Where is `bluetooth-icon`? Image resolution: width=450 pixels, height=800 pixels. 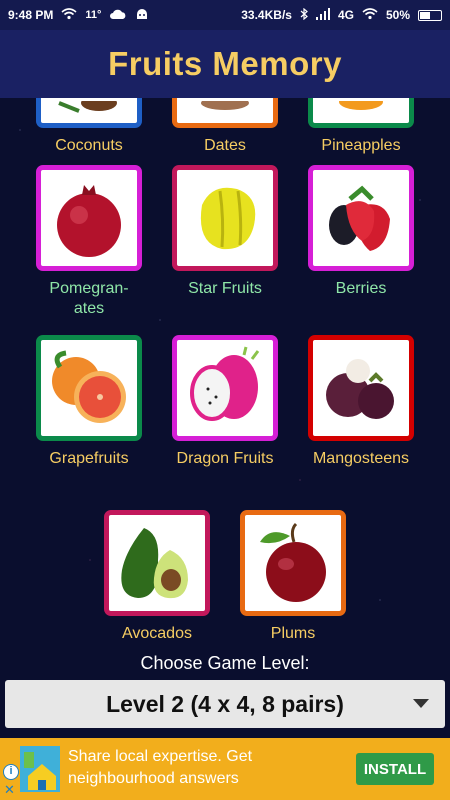 bluetooth-icon is located at coordinates (304, 15).